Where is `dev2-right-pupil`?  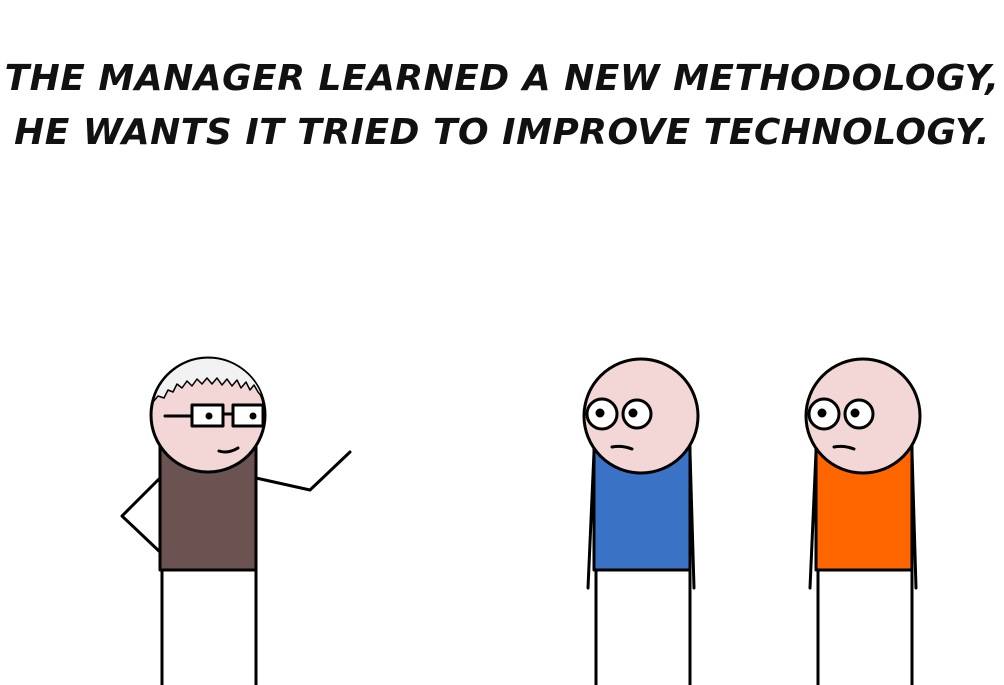
dev2-right-pupil is located at coordinates (855, 413).